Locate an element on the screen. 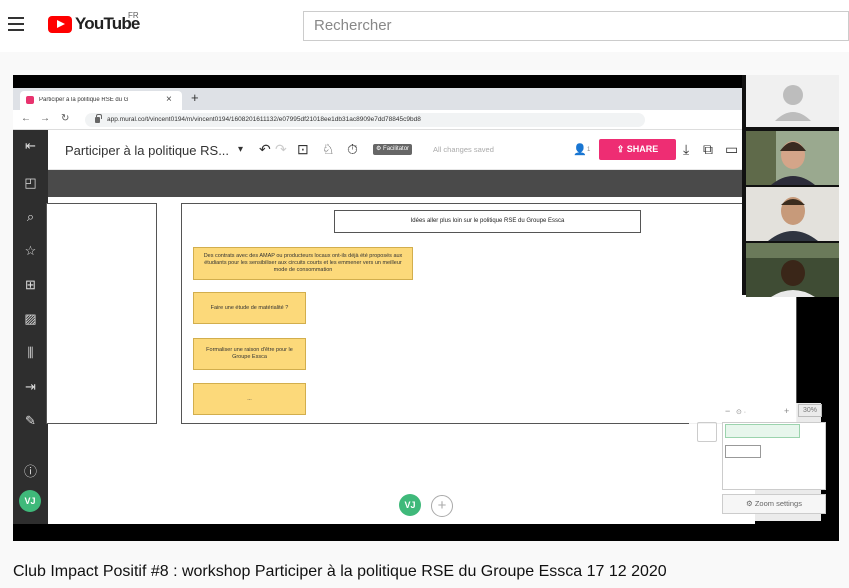  outline-bar is located at coordinates (401, 183).